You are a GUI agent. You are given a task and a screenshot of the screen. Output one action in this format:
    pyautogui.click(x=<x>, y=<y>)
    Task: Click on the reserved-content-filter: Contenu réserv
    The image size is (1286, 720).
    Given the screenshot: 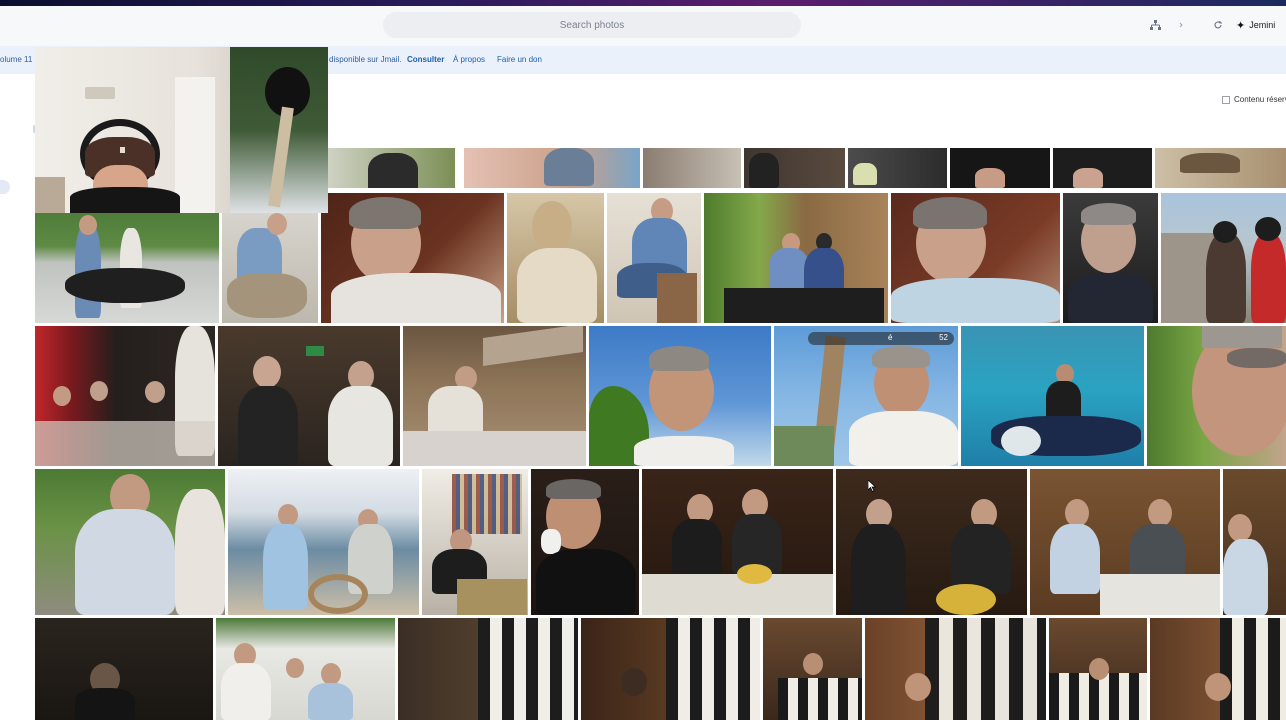 What is the action you would take?
    pyautogui.click(x=1254, y=99)
    